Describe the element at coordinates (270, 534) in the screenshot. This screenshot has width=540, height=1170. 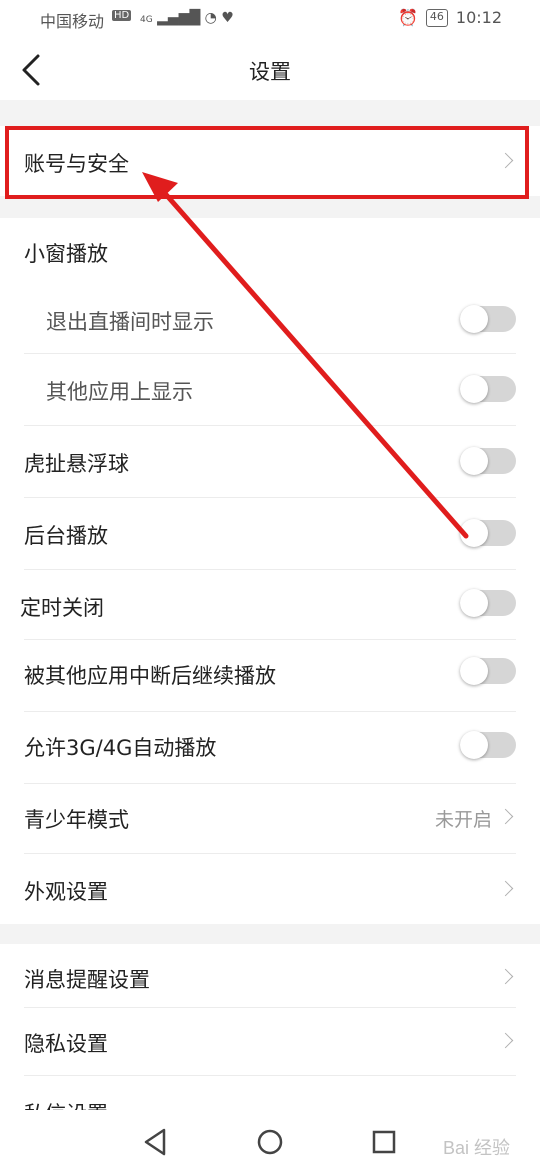
I see `background-play-item: 后台播放` at that location.